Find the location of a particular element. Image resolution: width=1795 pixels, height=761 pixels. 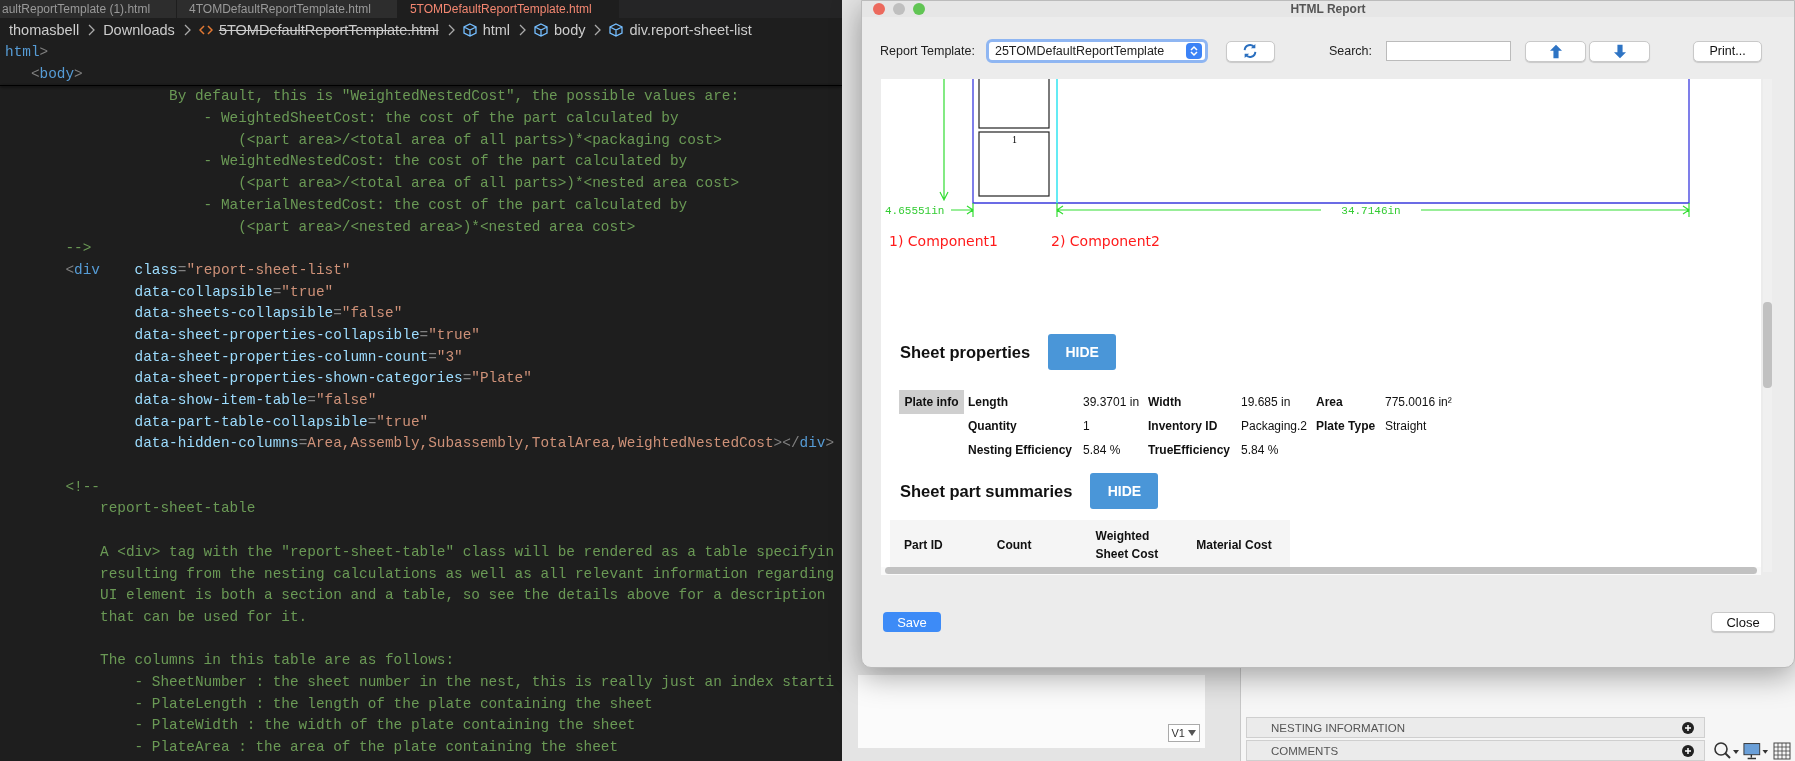

code-line: data-show-item-table="false" is located at coordinates (255, 400).